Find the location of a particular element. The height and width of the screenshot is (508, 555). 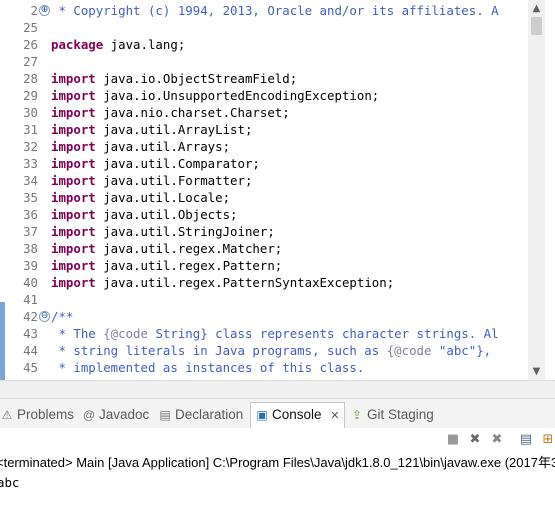

close-icon: ✕ is located at coordinates (334, 415).